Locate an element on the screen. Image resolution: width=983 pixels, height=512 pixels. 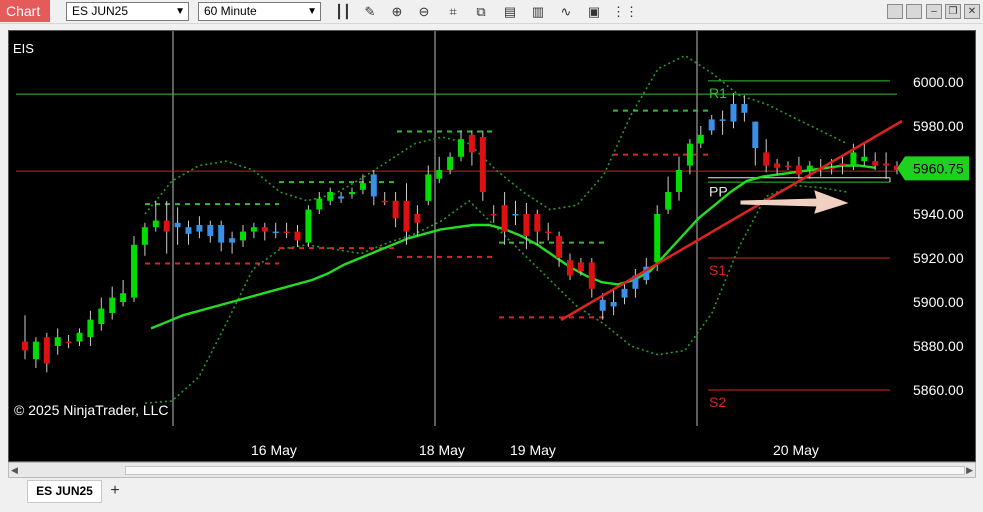
copyright-text: © 2025 NinjaTrader, LLC is located at coordinates (91, 410).